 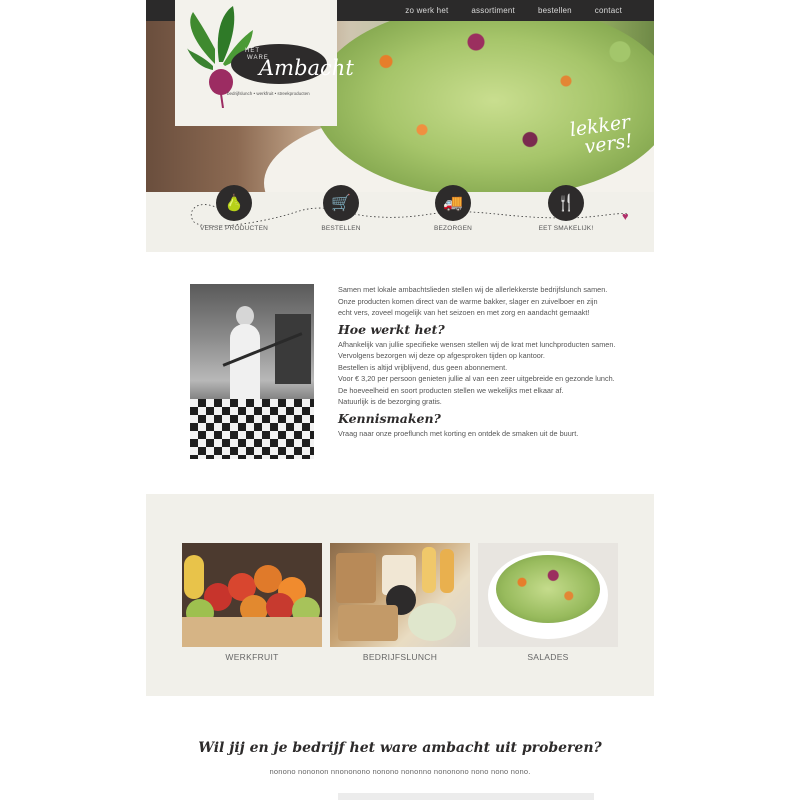 I want to click on nav-link-assortiment: assortiment, so click(x=493, y=10).